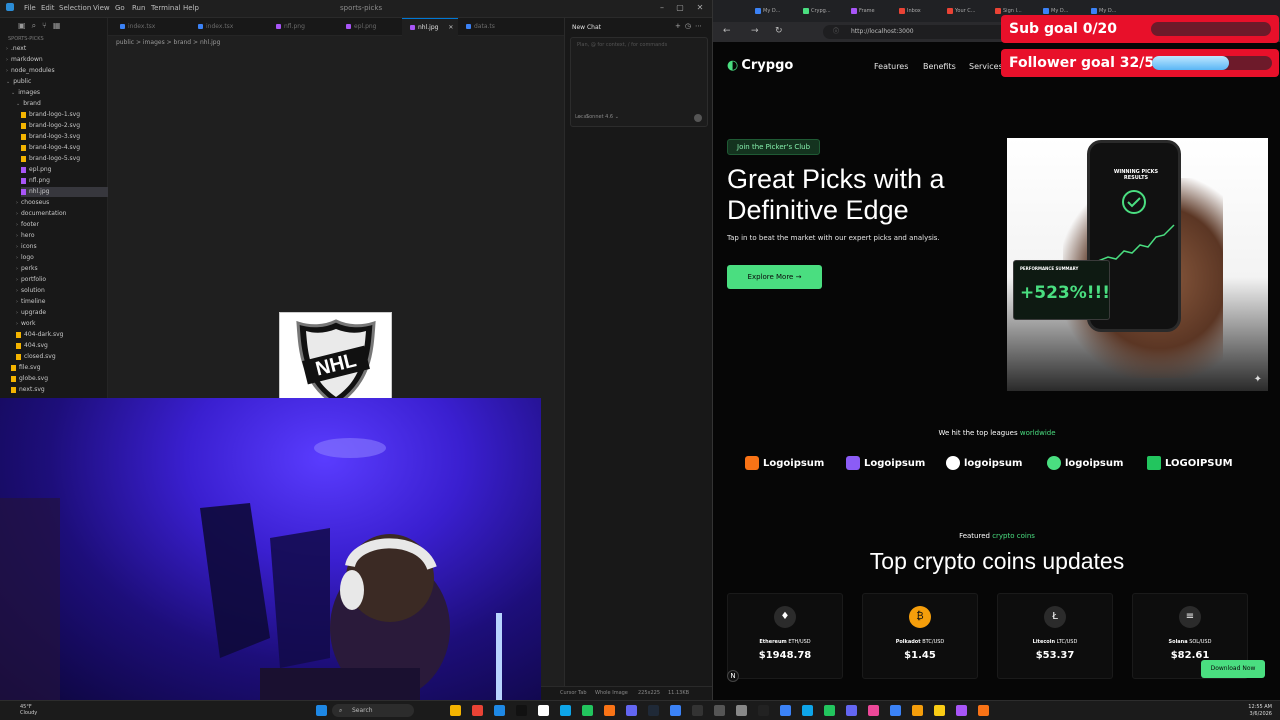  Describe the element at coordinates (891, 66) in the screenshot. I see `nav-features: Features` at that location.